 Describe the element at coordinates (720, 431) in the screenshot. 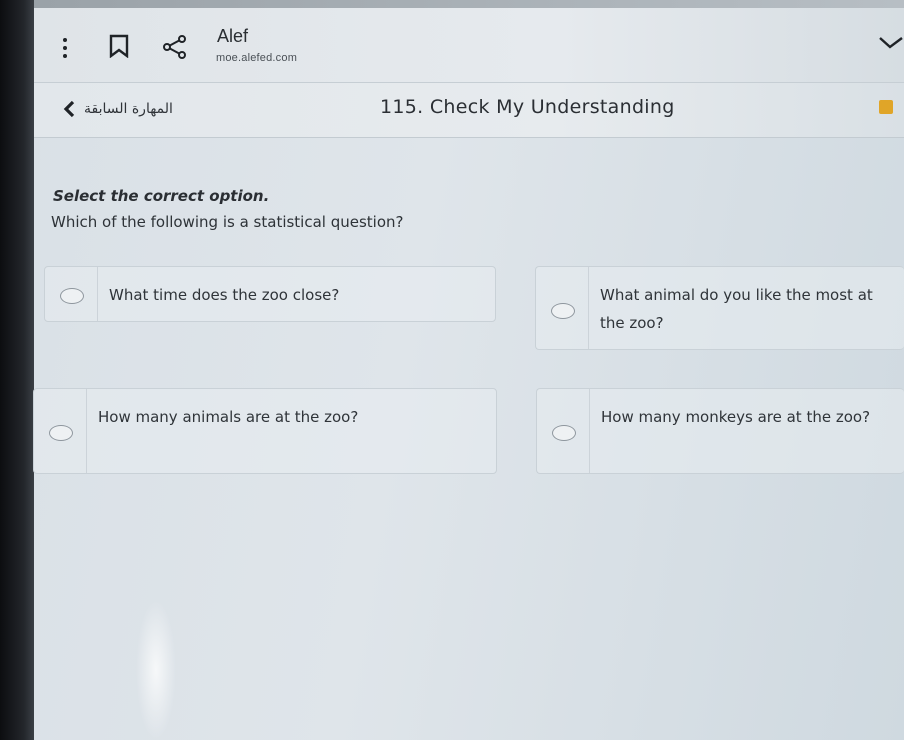

I see `answer-option-4: How many monkeys are at the zoo?` at that location.